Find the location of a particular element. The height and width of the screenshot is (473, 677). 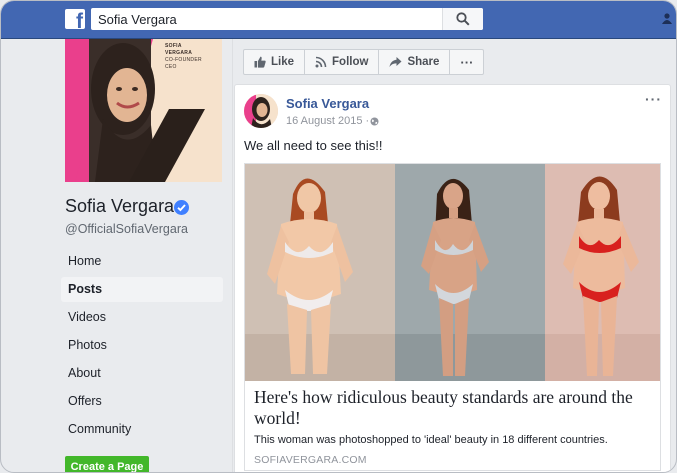

post-meta: 16 August 2015 · is located at coordinates (327, 121).